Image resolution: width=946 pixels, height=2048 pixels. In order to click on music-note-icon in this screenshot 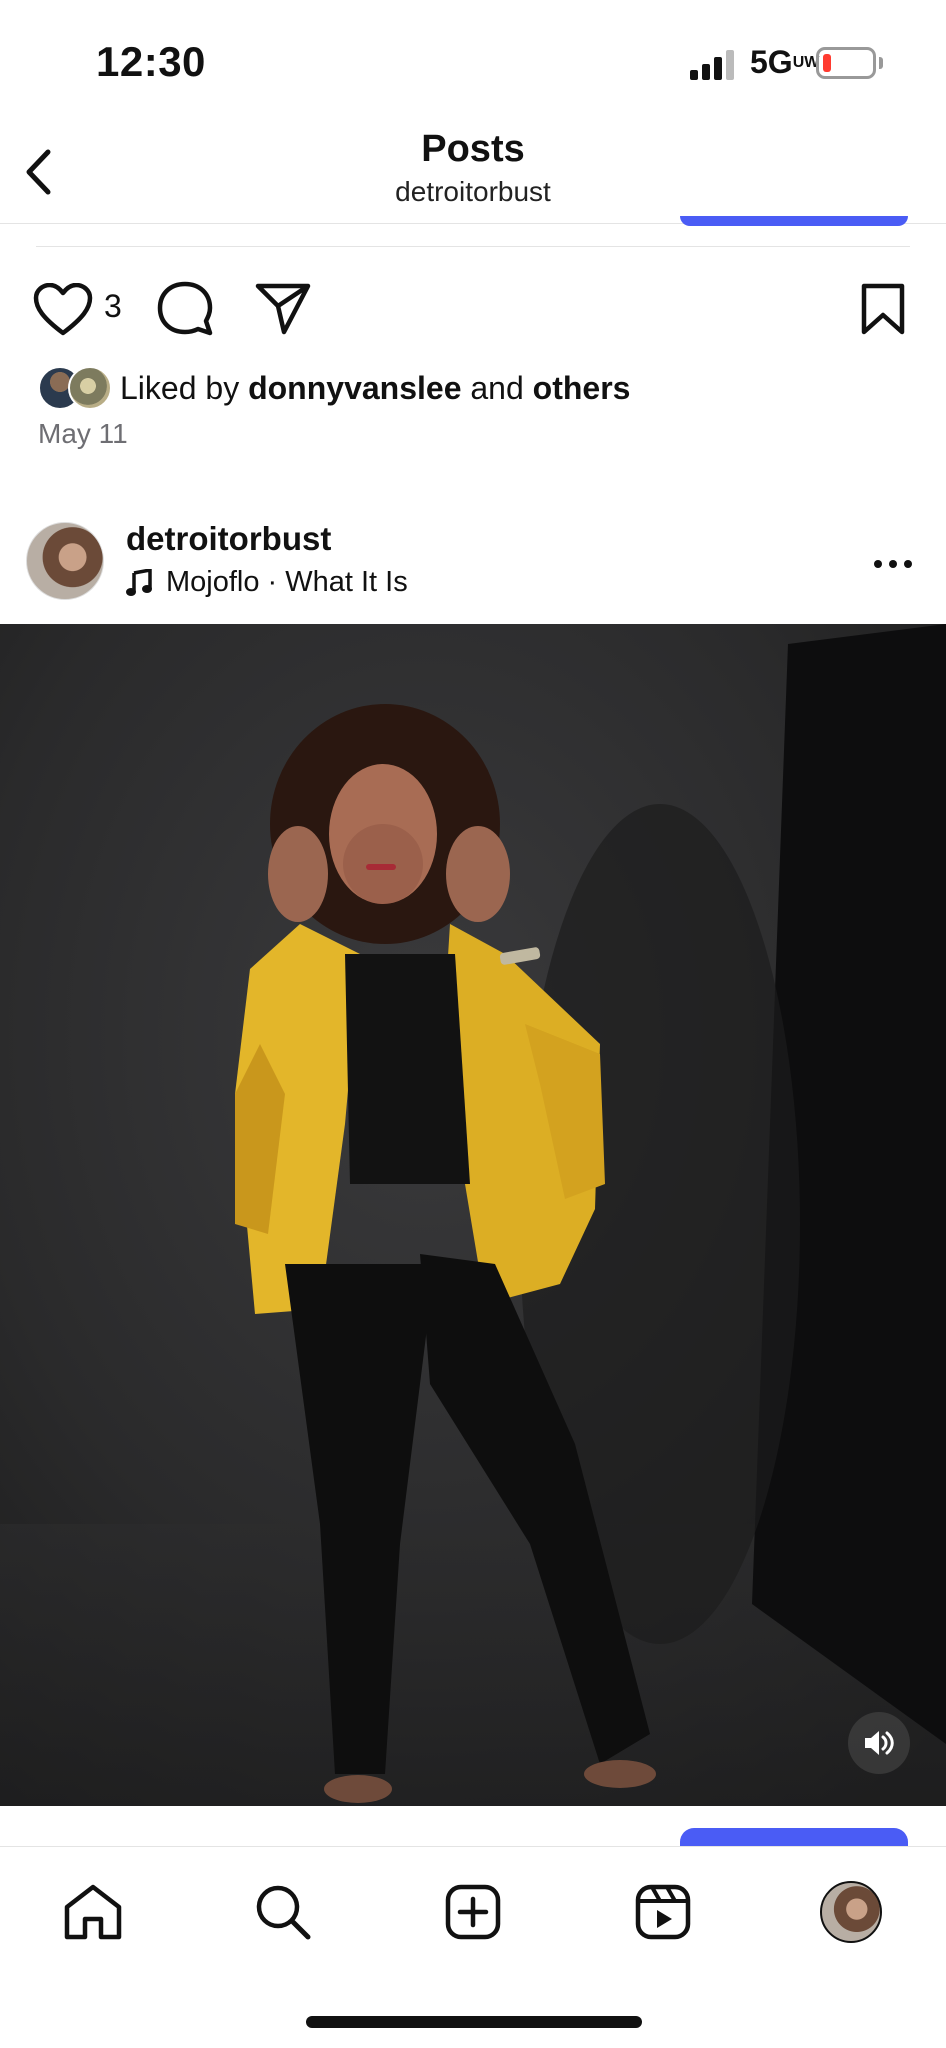, I will do `click(139, 582)`.